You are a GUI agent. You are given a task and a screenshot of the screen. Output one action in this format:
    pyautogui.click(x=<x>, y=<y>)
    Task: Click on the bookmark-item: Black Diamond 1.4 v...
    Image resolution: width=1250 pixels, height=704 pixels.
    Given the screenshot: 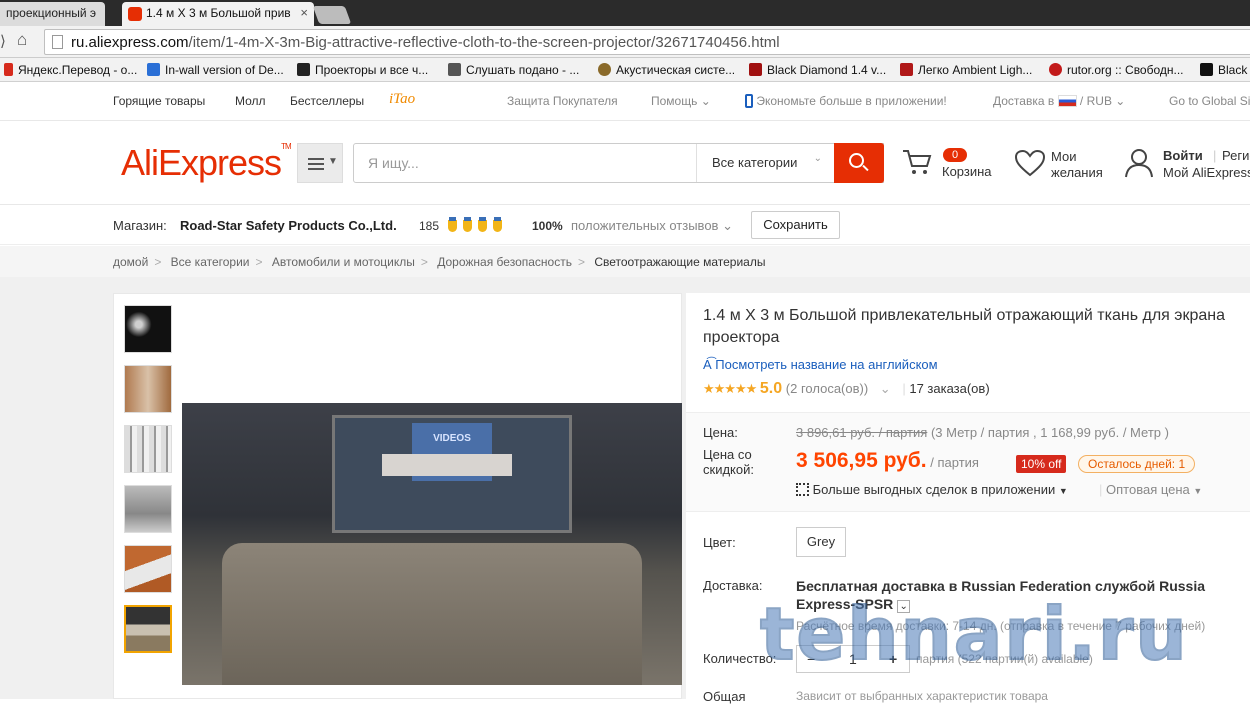 What is the action you would take?
    pyautogui.click(x=817, y=70)
    